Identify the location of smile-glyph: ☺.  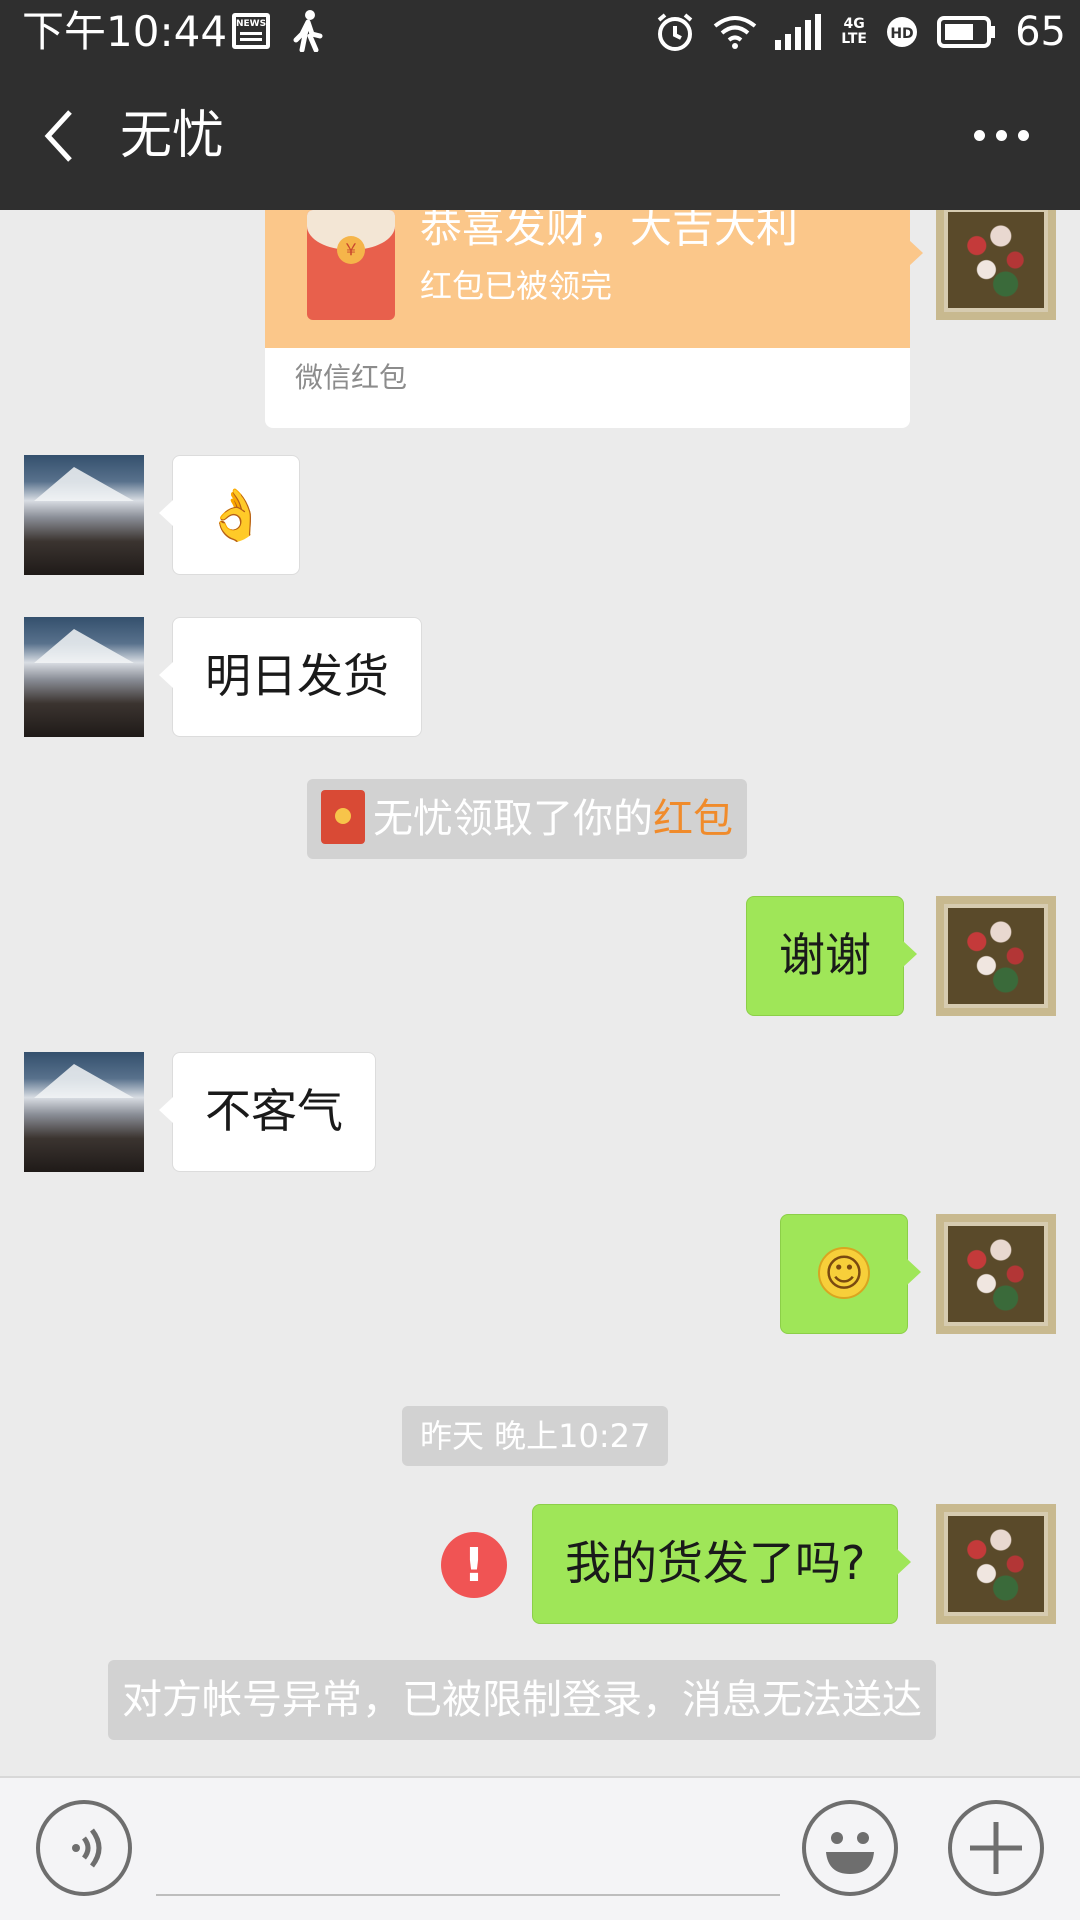
(844, 1273).